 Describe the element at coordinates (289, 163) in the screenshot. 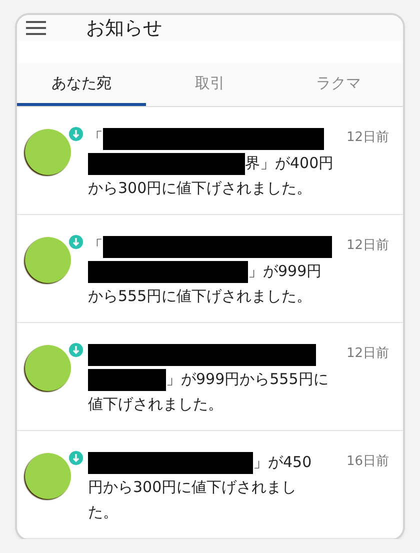

I see `message-text: 界」が400円` at that location.